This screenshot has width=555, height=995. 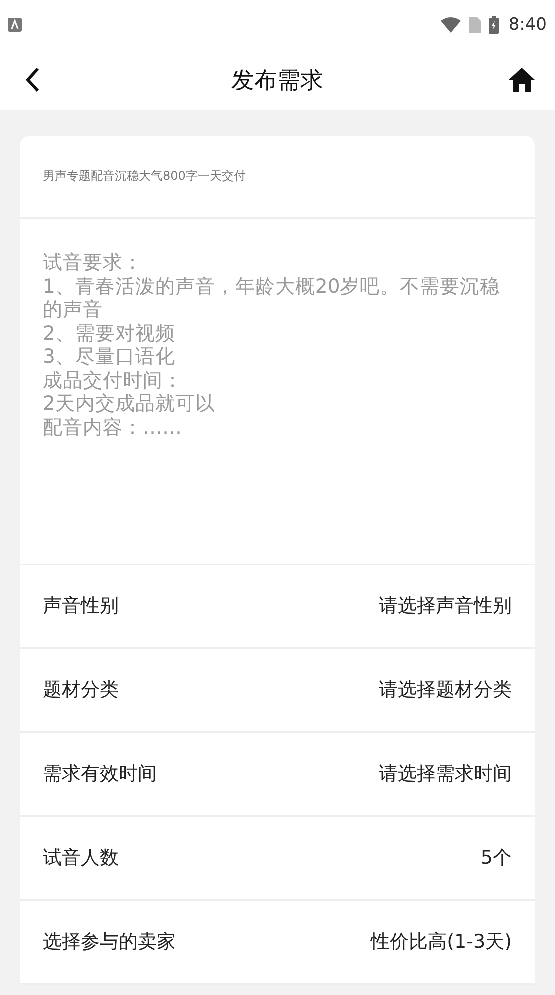 I want to click on page-title: 发布需求, so click(x=278, y=81).